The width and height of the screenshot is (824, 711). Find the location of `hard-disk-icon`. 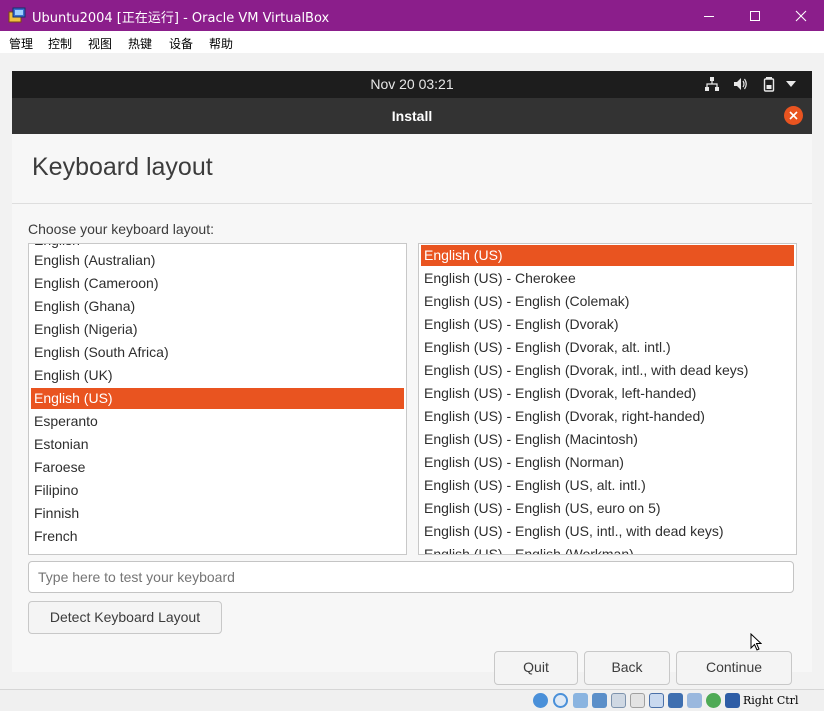

hard-disk-icon is located at coordinates (540, 700).